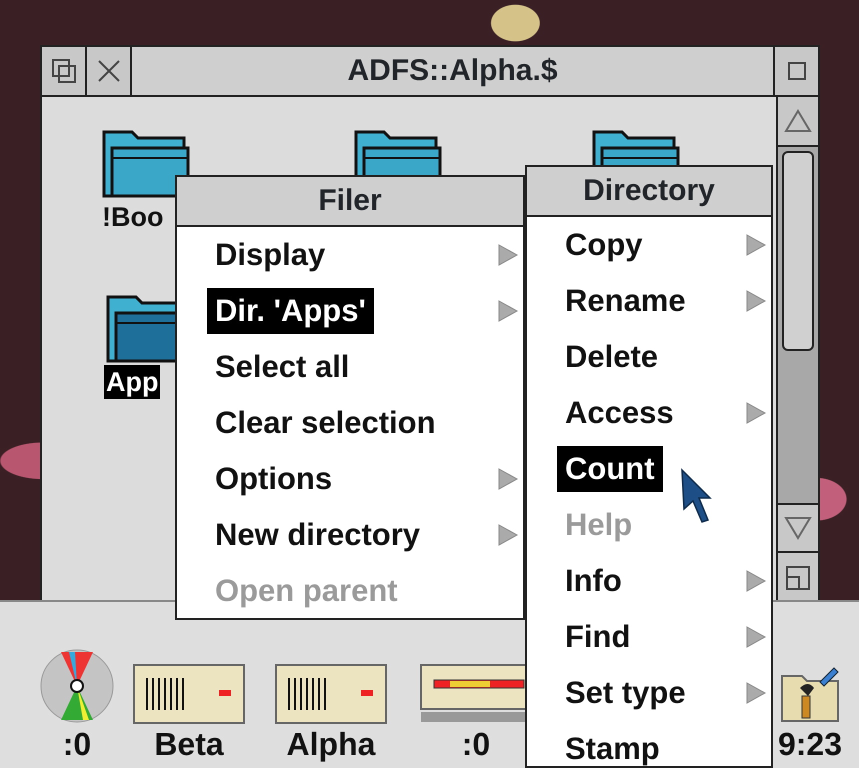 Image resolution: width=859 pixels, height=768 pixels. What do you see at coordinates (270, 255) in the screenshot?
I see `menu-item: Display` at bounding box center [270, 255].